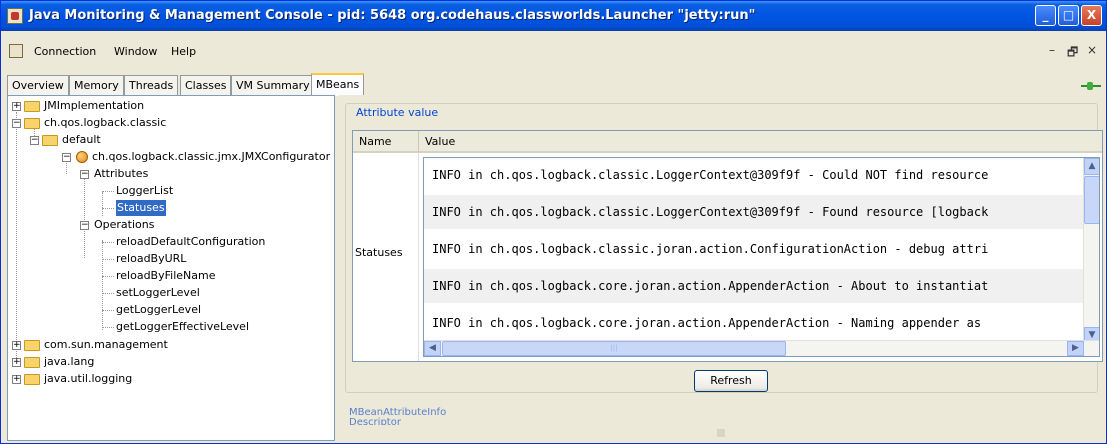  What do you see at coordinates (183, 51) in the screenshot?
I see `menu-help: Help` at bounding box center [183, 51].